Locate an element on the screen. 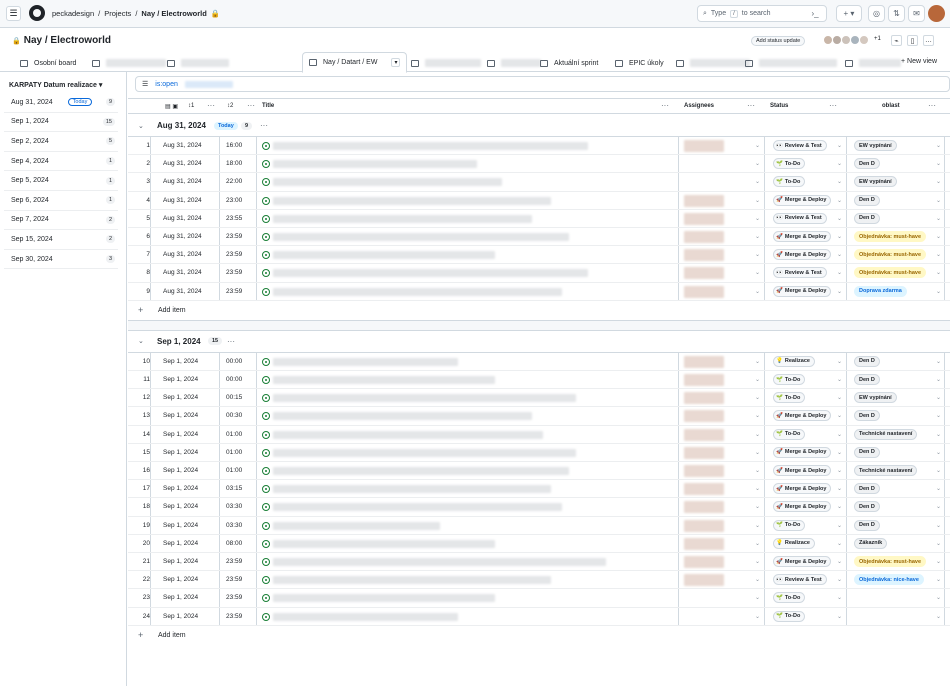 The image size is (950, 686). pull-requests-icon: ⇅ is located at coordinates (896, 13).